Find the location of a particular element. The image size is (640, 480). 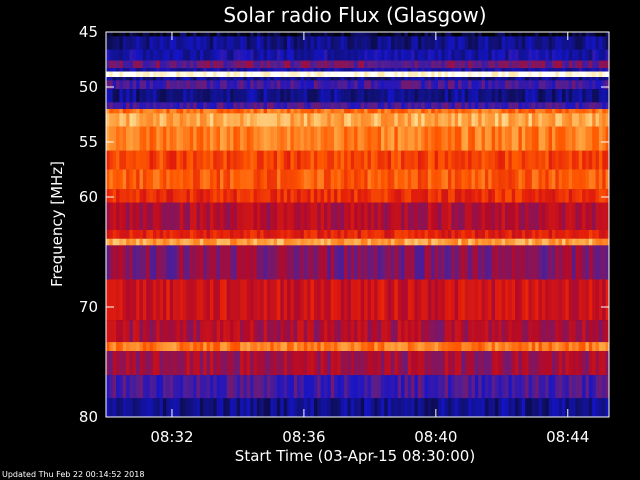

band-texture is located at coordinates (358, 160).